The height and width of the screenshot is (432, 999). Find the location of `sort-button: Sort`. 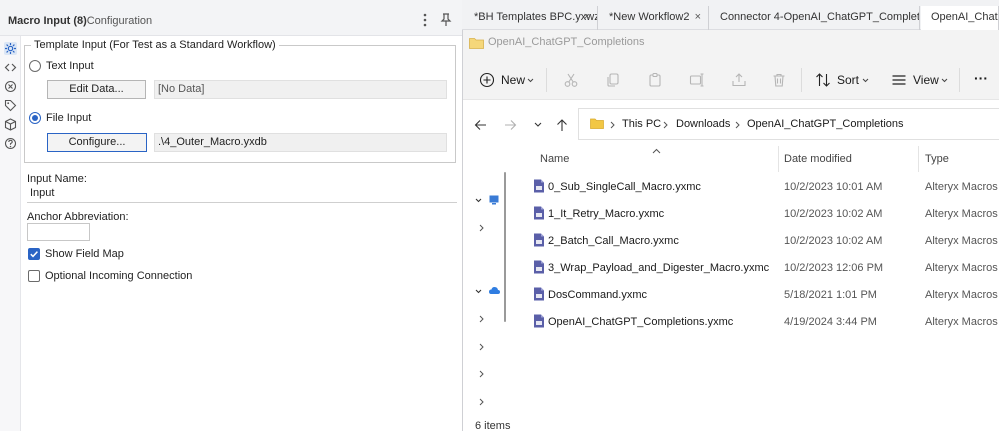

sort-button: Sort is located at coordinates (848, 80).